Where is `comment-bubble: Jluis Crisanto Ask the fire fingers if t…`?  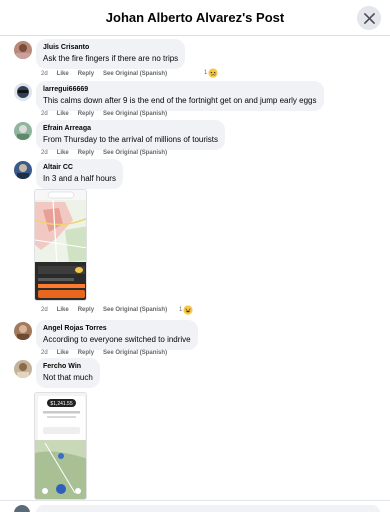 comment-bubble: Jluis Crisanto Ask the fire fingers if t… is located at coordinates (111, 54).